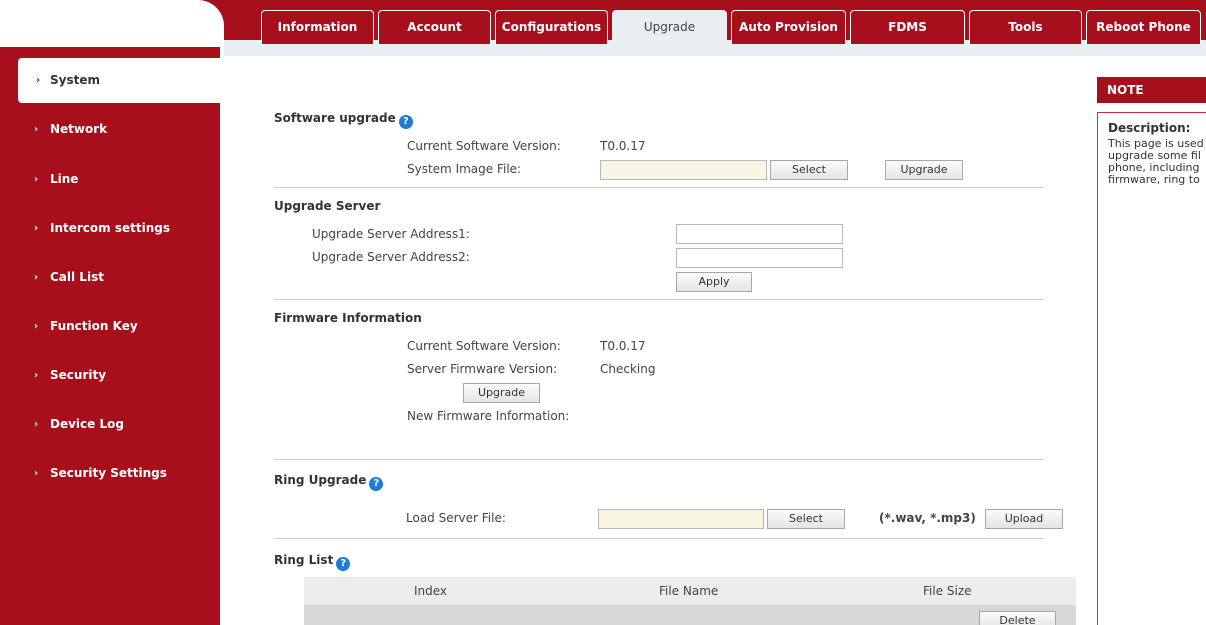 This screenshot has height=625, width=1206. I want to click on sidebar-item-label: Intercom settings, so click(110, 228).